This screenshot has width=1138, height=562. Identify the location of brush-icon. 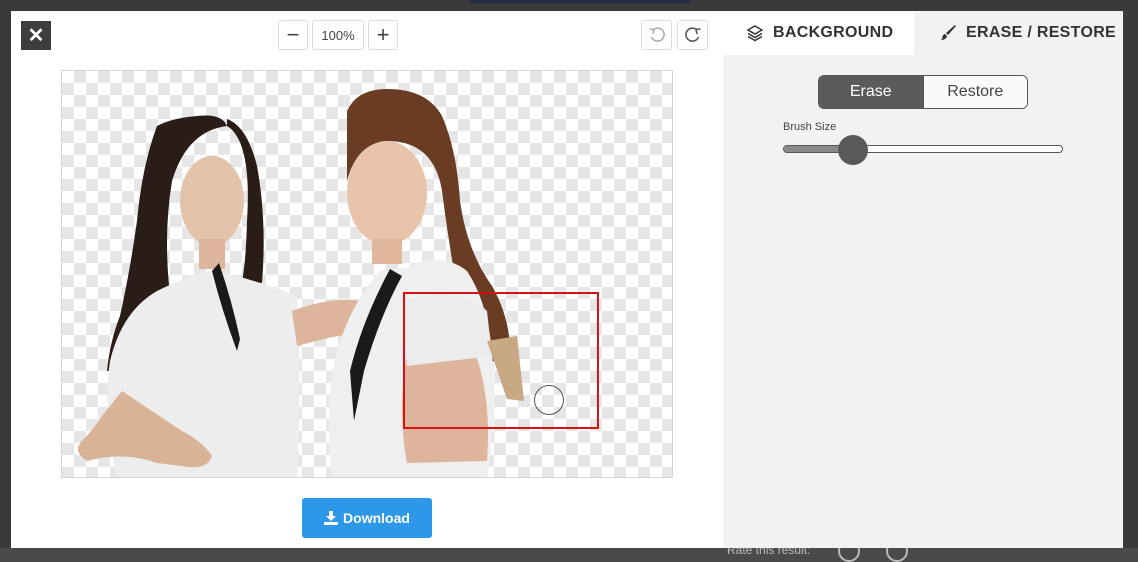
(948, 32).